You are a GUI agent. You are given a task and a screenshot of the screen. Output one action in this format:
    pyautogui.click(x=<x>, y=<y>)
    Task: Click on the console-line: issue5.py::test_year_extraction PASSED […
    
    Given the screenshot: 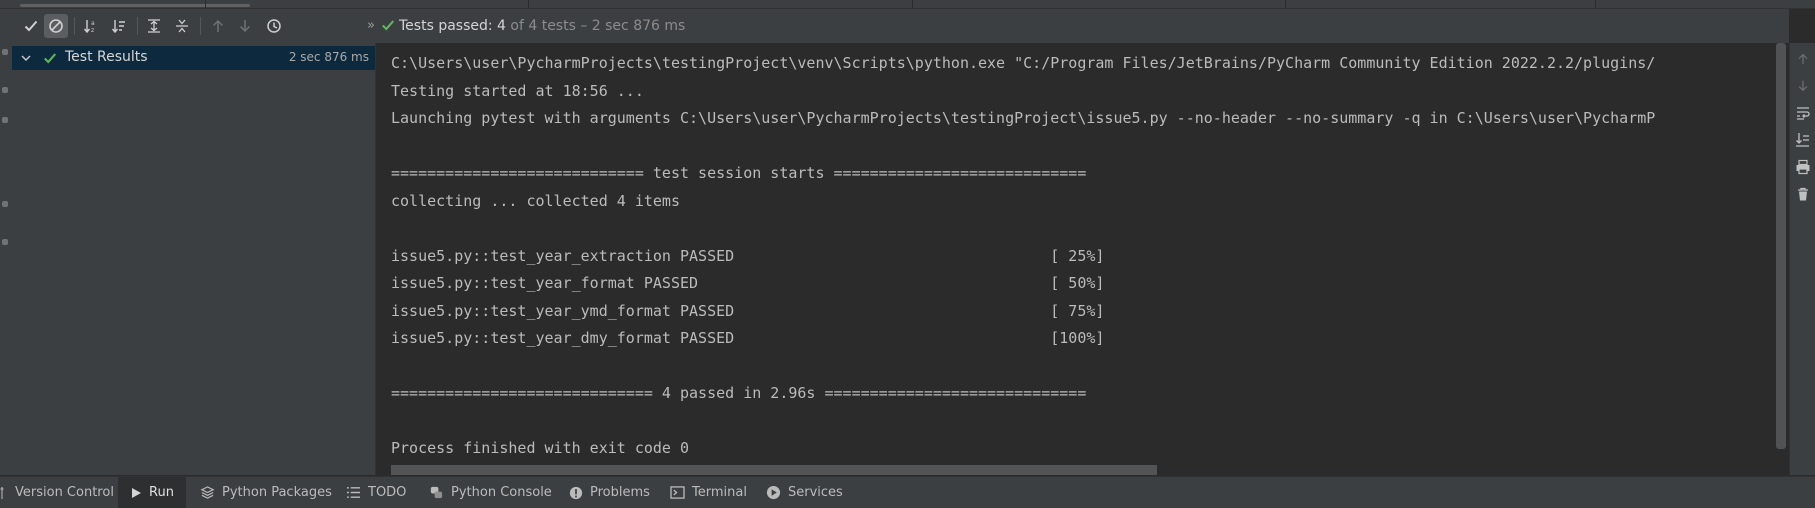 What is the action you would take?
    pyautogui.click(x=748, y=255)
    